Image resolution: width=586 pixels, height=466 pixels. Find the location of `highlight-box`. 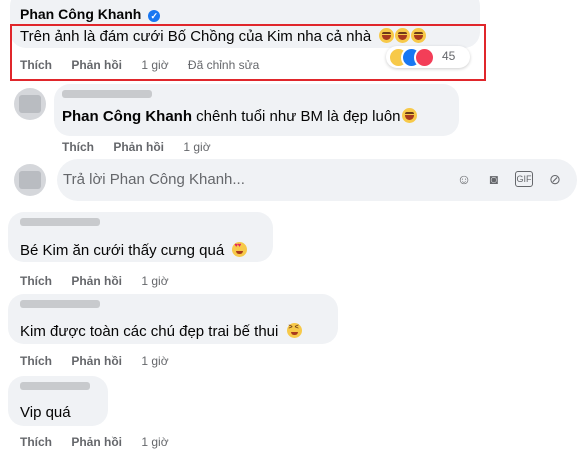

highlight-box is located at coordinates (248, 52).